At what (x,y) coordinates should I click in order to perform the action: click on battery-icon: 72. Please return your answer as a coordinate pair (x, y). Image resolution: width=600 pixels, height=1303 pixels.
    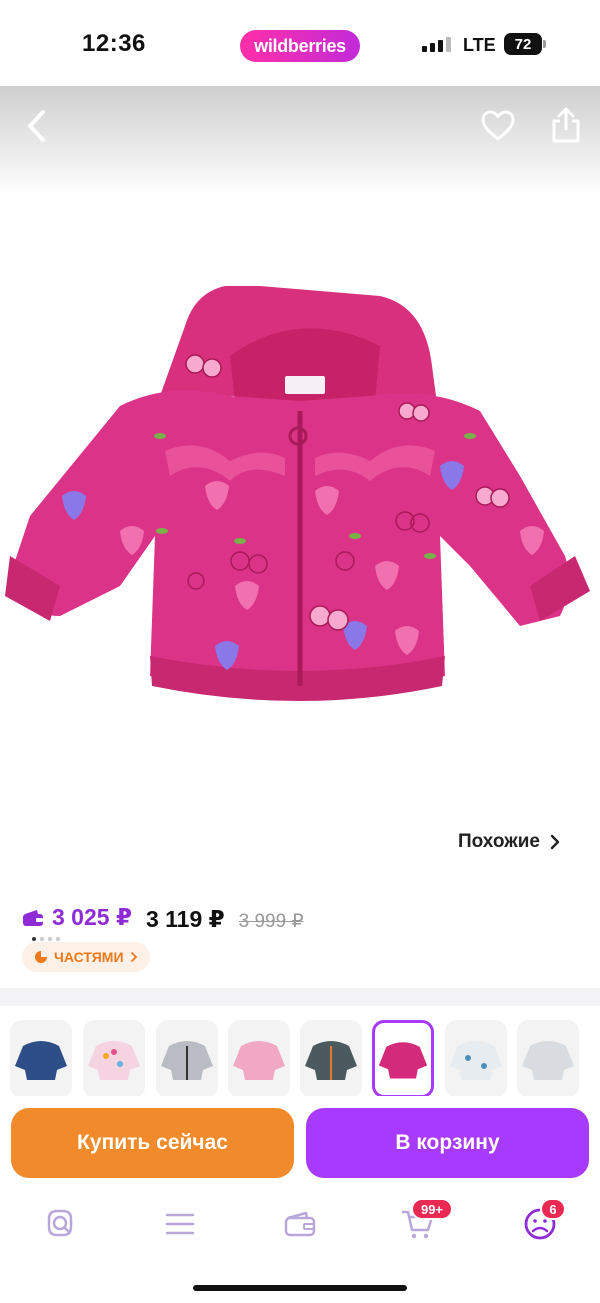
    Looking at the image, I should click on (523, 44).